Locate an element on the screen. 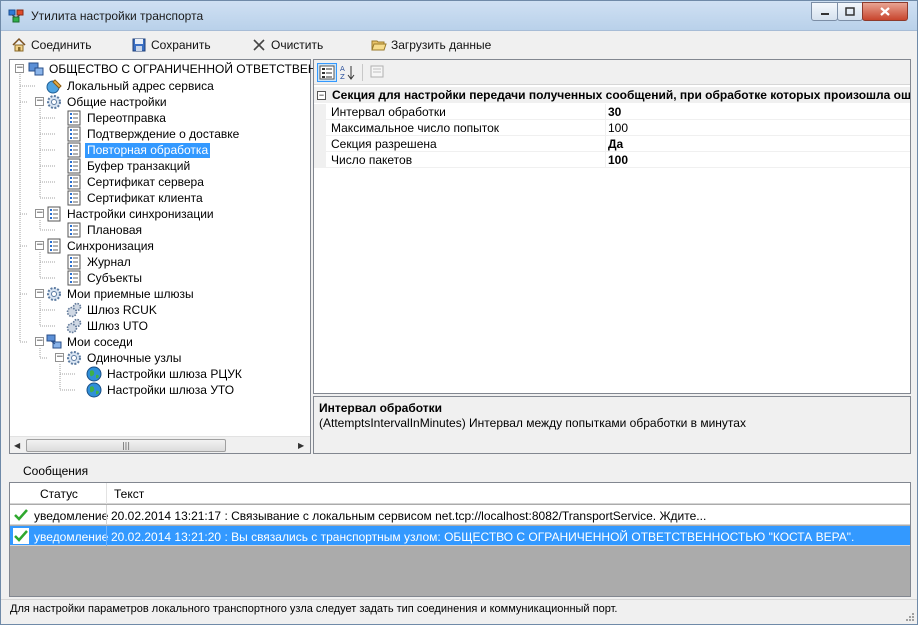 The width and height of the screenshot is (918, 625). tree-node-label: Подтверждение о доставке is located at coordinates (163, 133).